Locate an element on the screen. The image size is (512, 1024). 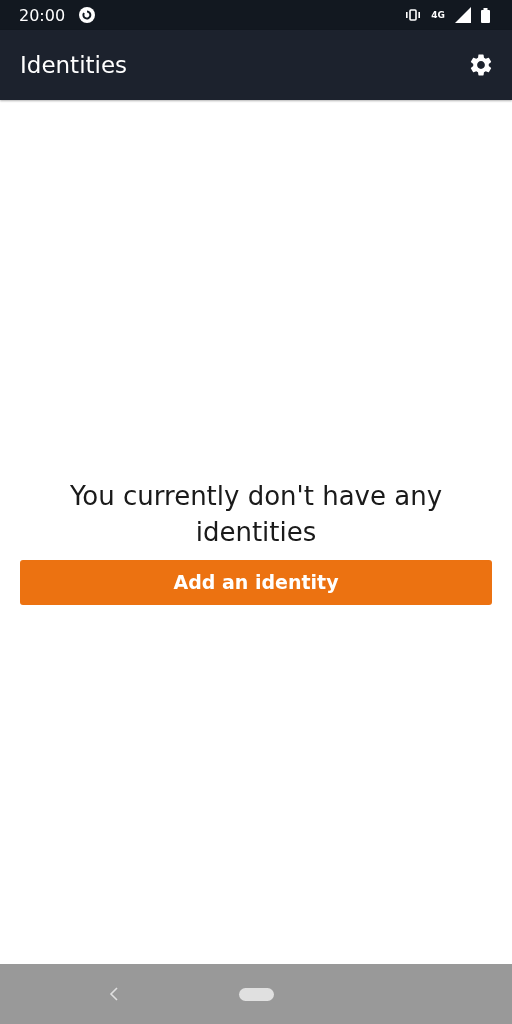
home-pill is located at coordinates (256, 994).